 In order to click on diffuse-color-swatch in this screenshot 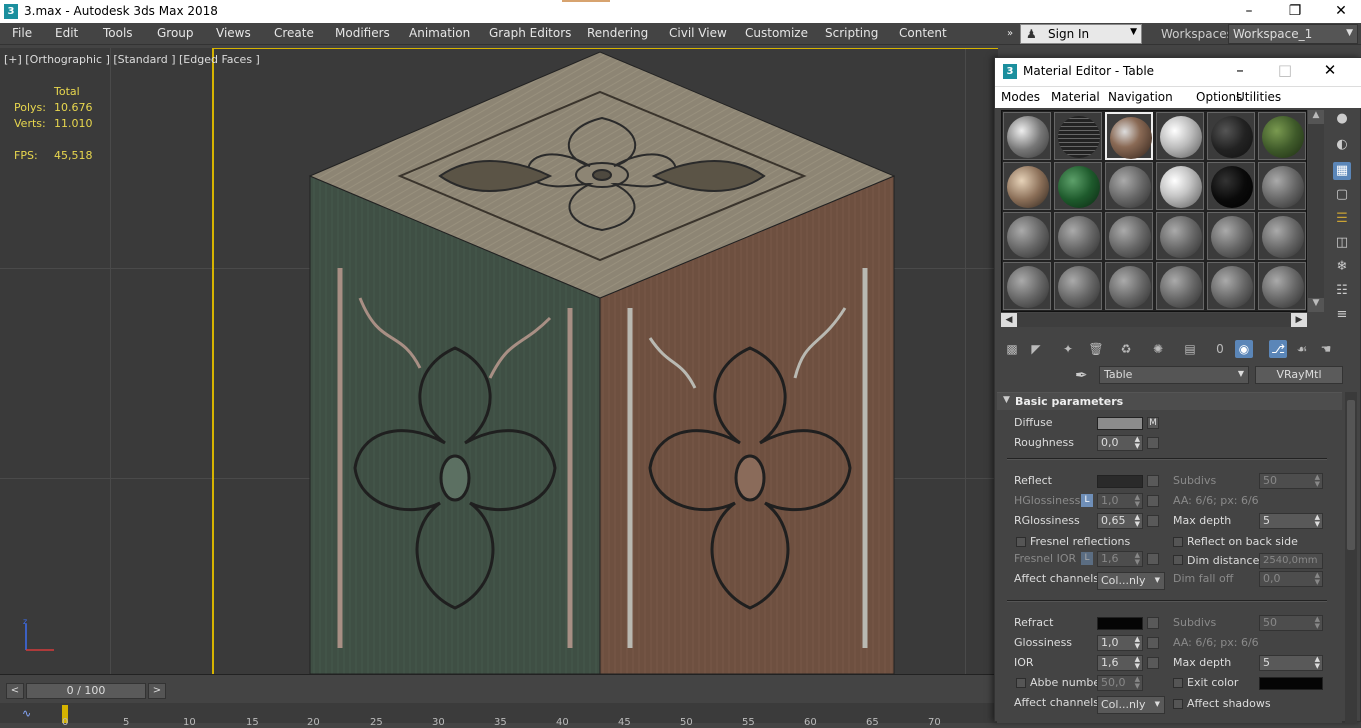, I will do `click(1120, 423)`.